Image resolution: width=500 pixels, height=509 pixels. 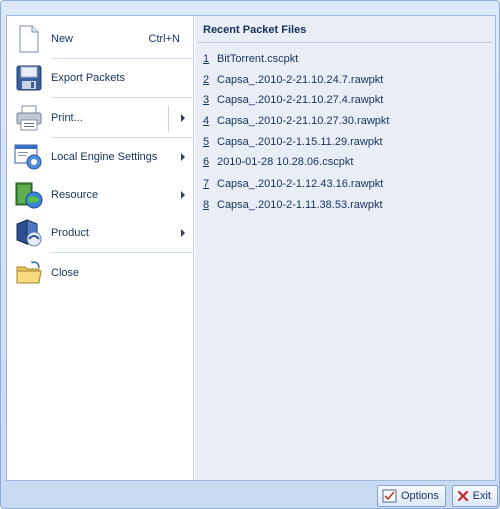 I want to click on recent-file-number: 8, so click(x=206, y=205).